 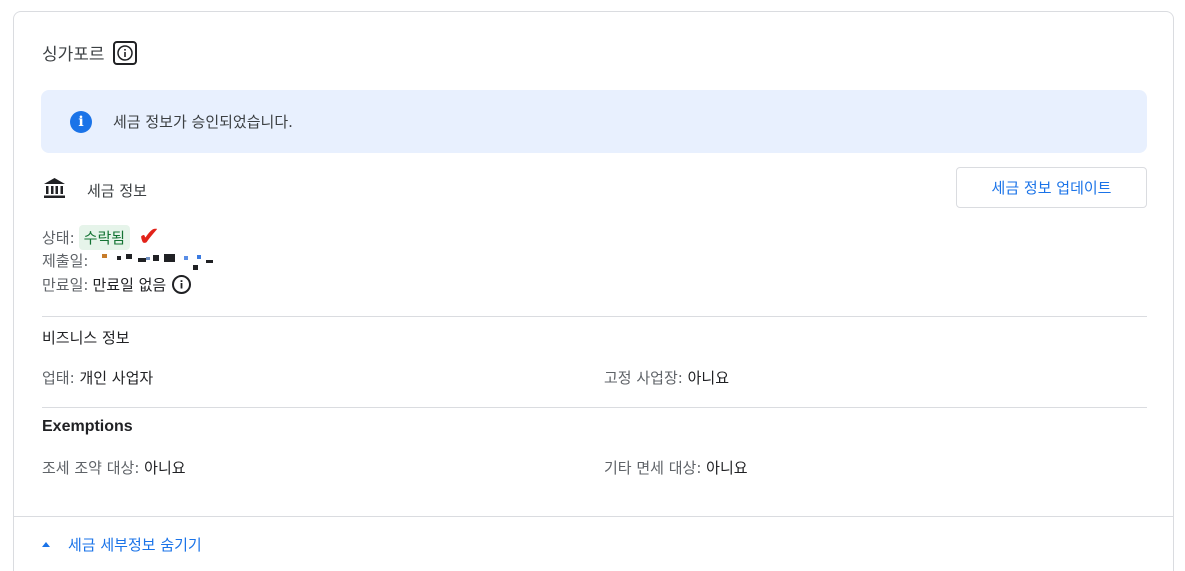 I want to click on status-badge: 수락됨, so click(x=104, y=237).